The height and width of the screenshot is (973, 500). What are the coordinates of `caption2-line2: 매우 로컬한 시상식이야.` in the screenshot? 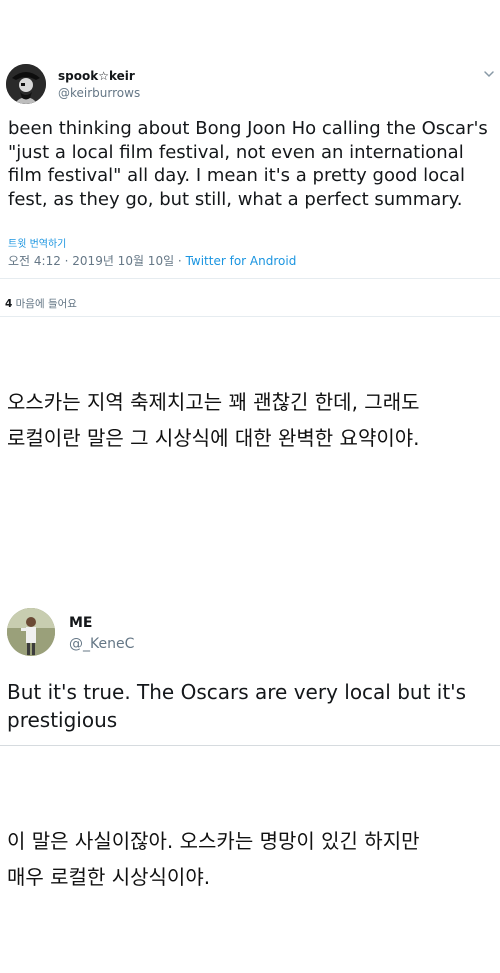 It's located at (109, 877).